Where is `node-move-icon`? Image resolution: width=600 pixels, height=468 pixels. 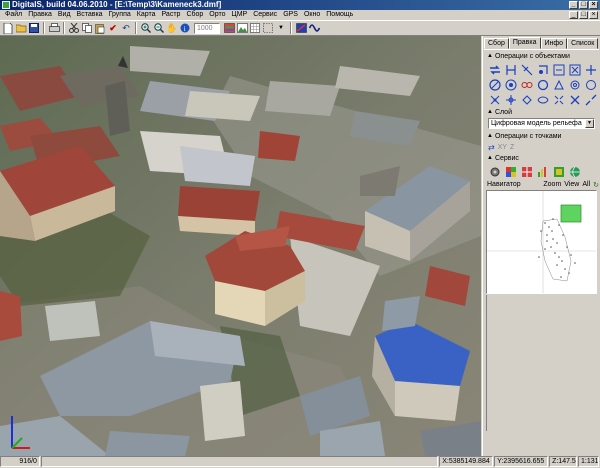
node-move-icon is located at coordinates (510, 99).